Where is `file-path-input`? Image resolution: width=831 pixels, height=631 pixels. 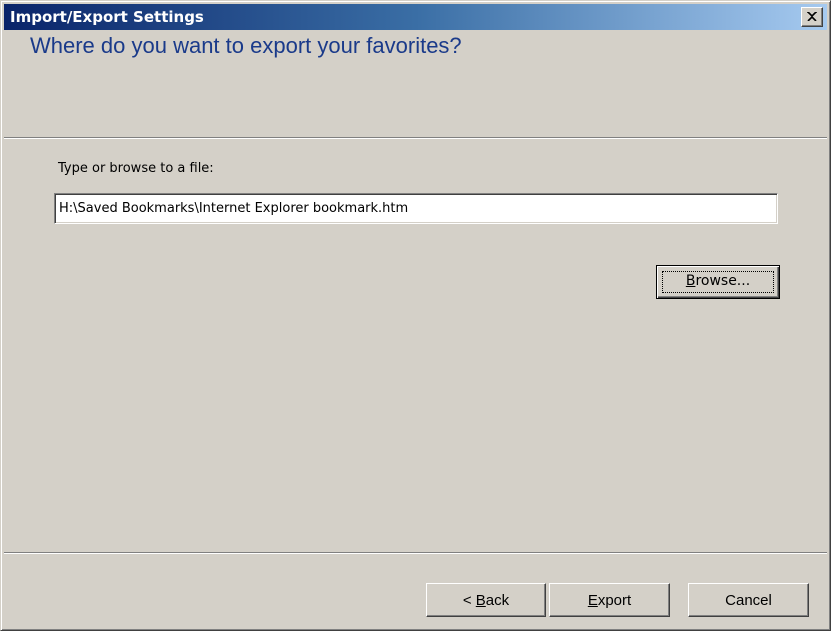 file-path-input is located at coordinates (416, 208).